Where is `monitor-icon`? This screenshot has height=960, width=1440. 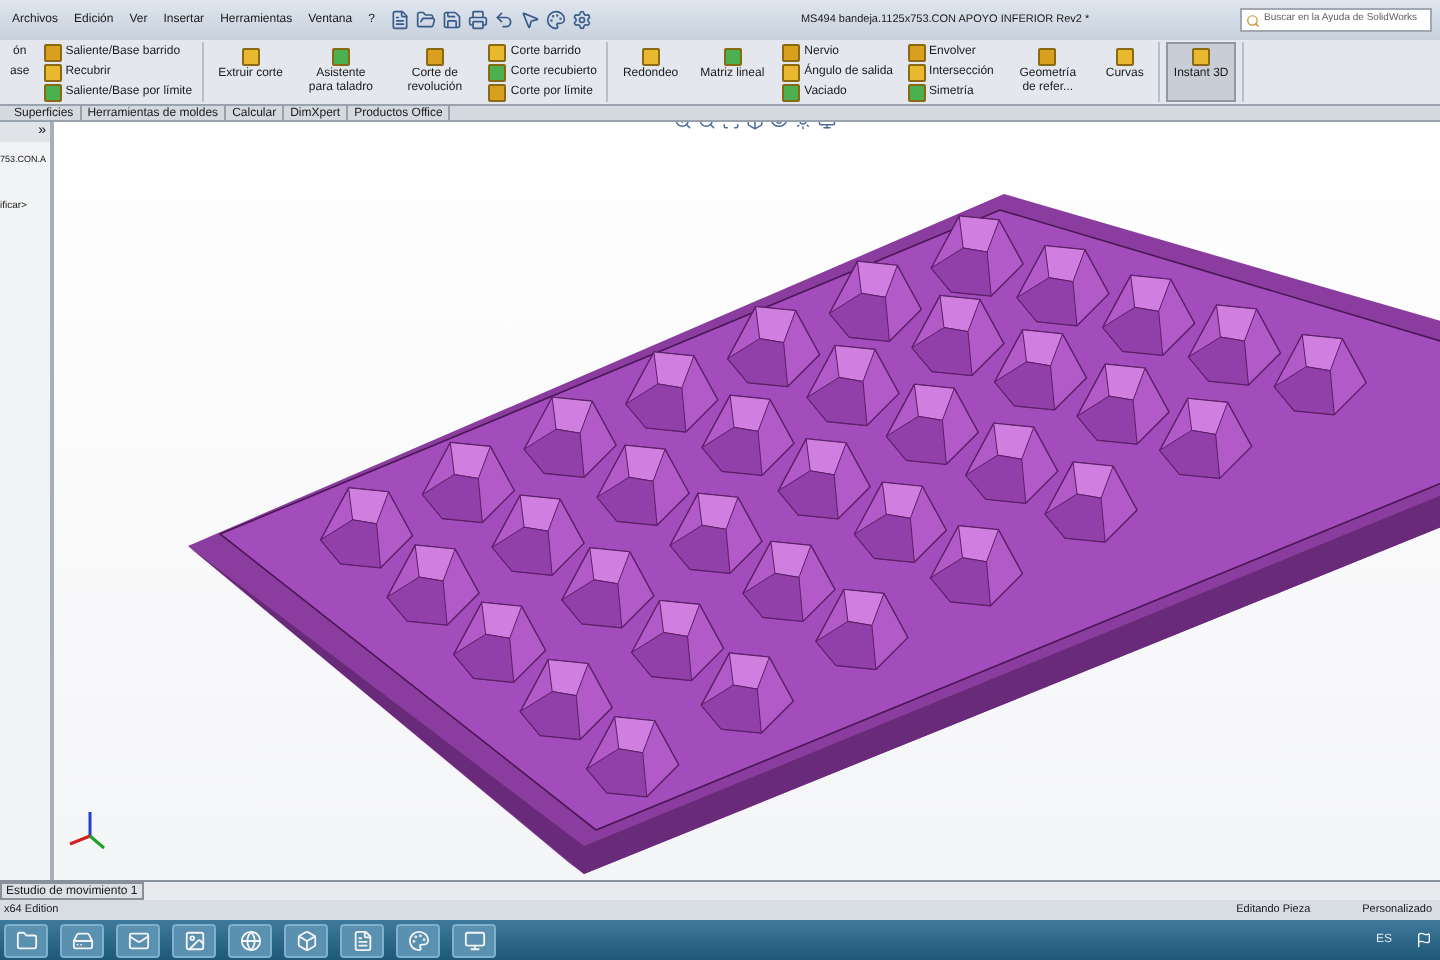
monitor-icon is located at coordinates (474, 940).